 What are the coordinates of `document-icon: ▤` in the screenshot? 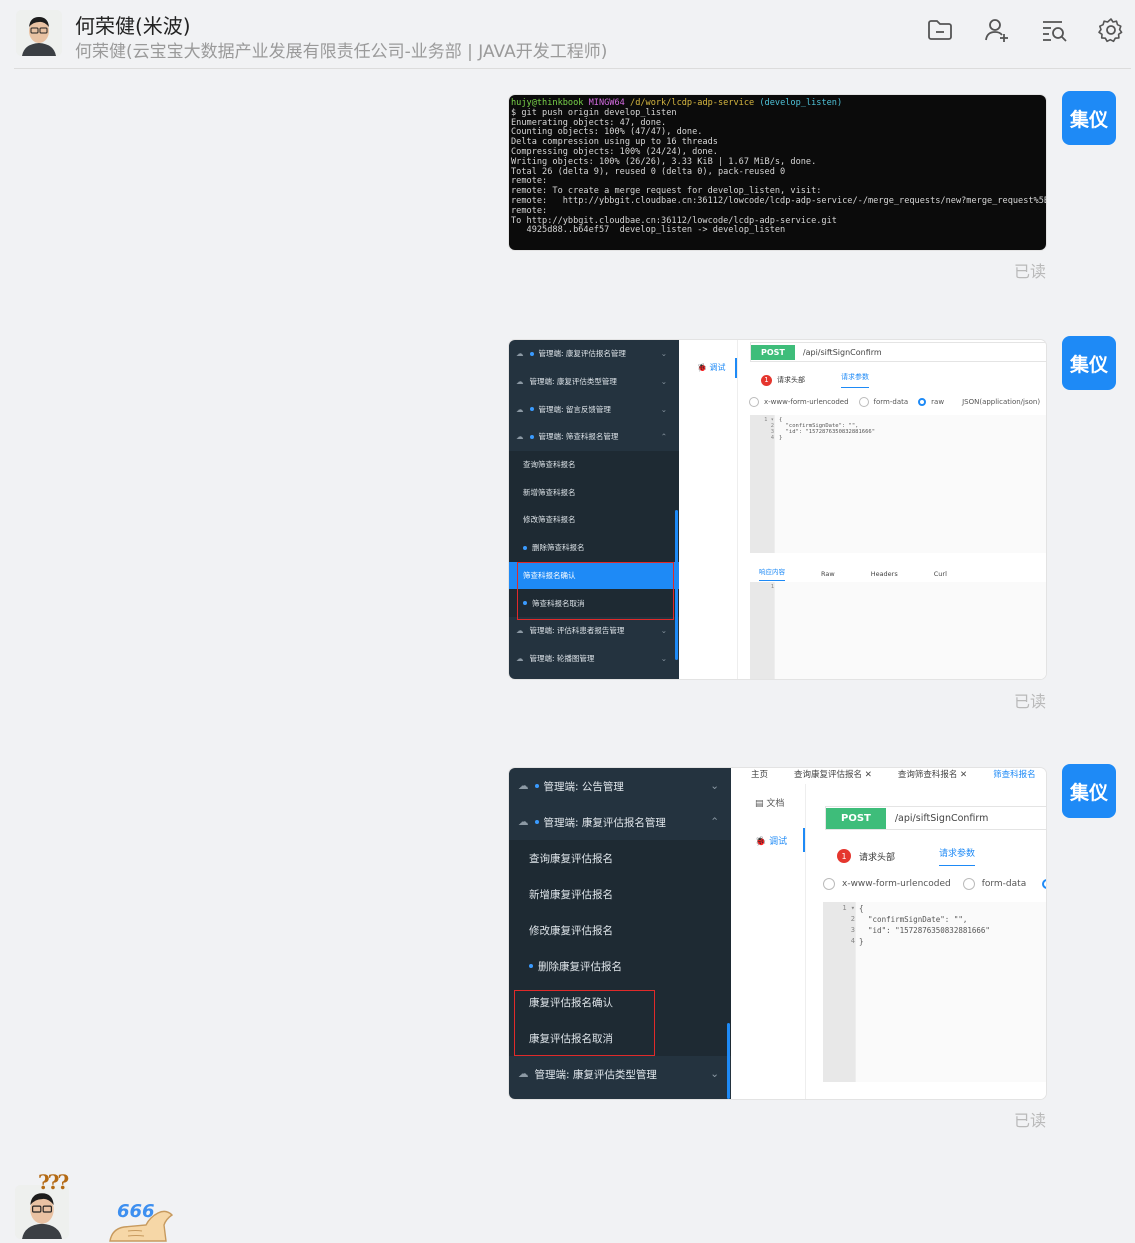 It's located at (759, 804).